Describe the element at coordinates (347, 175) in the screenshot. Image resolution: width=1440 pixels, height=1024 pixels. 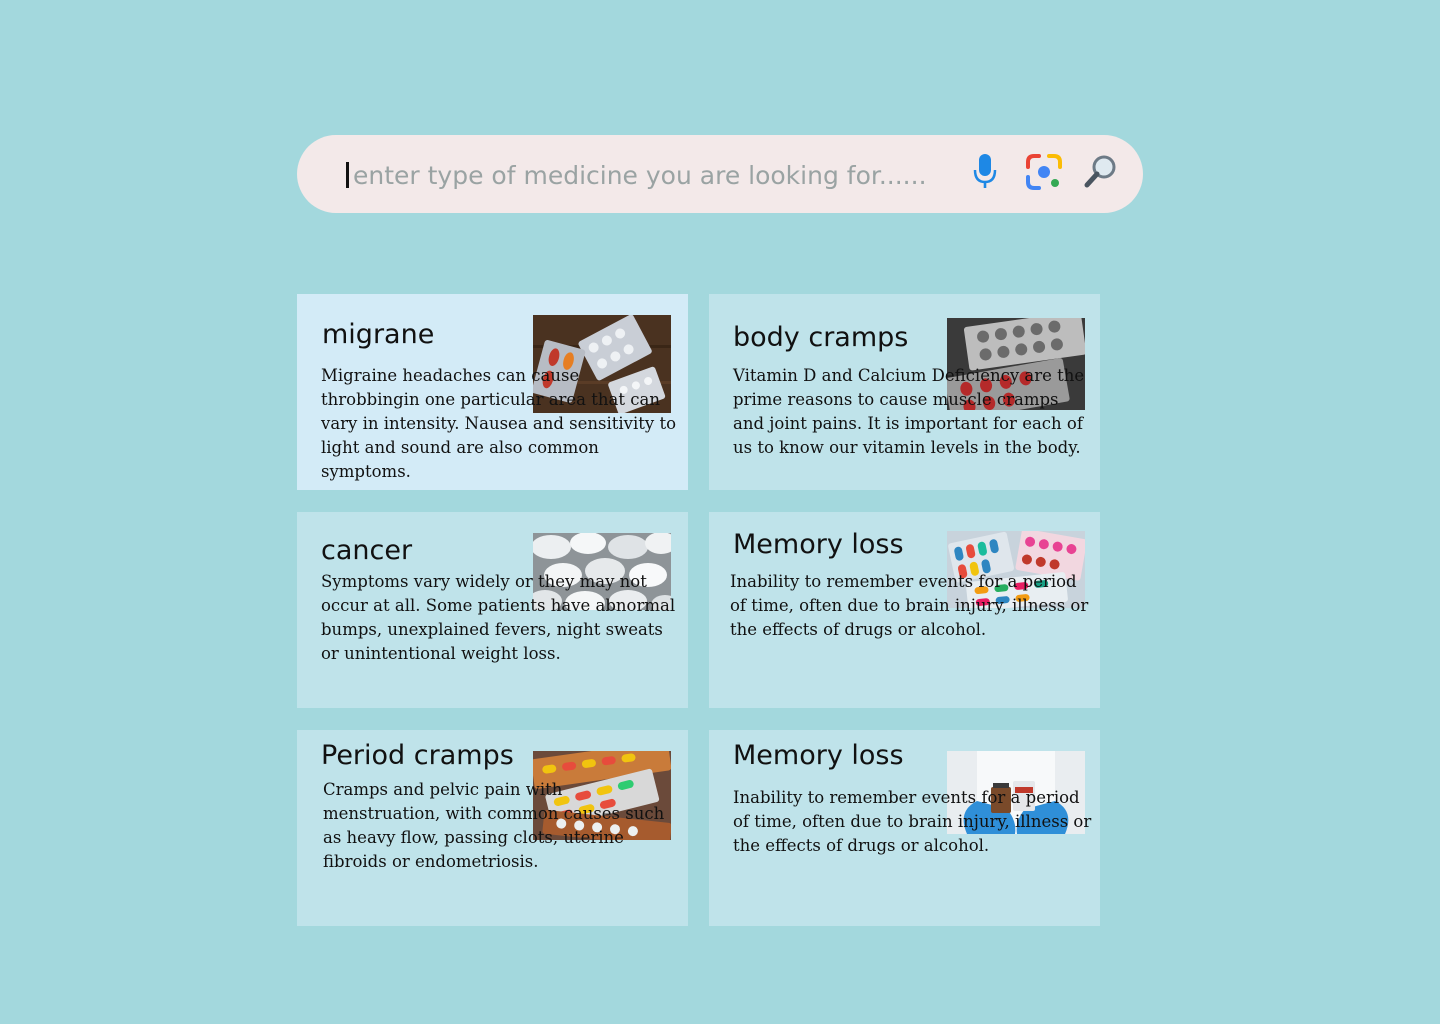
I see `text-caret` at that location.